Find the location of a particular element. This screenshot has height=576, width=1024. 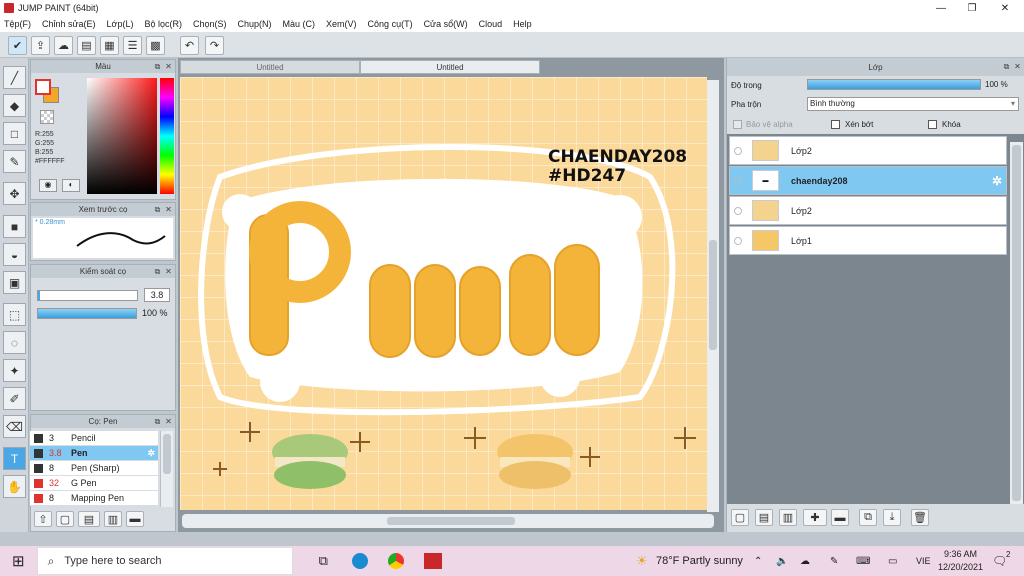

marquee-tool-icon: ⬚ is located at coordinates (14, 314).